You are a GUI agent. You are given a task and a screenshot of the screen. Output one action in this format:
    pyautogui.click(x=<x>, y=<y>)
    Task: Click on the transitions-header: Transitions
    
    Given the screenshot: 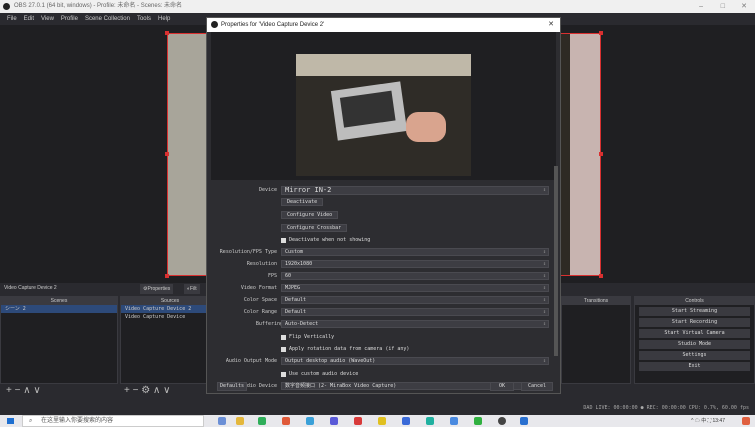 What is the action you would take?
    pyautogui.click(x=596, y=301)
    